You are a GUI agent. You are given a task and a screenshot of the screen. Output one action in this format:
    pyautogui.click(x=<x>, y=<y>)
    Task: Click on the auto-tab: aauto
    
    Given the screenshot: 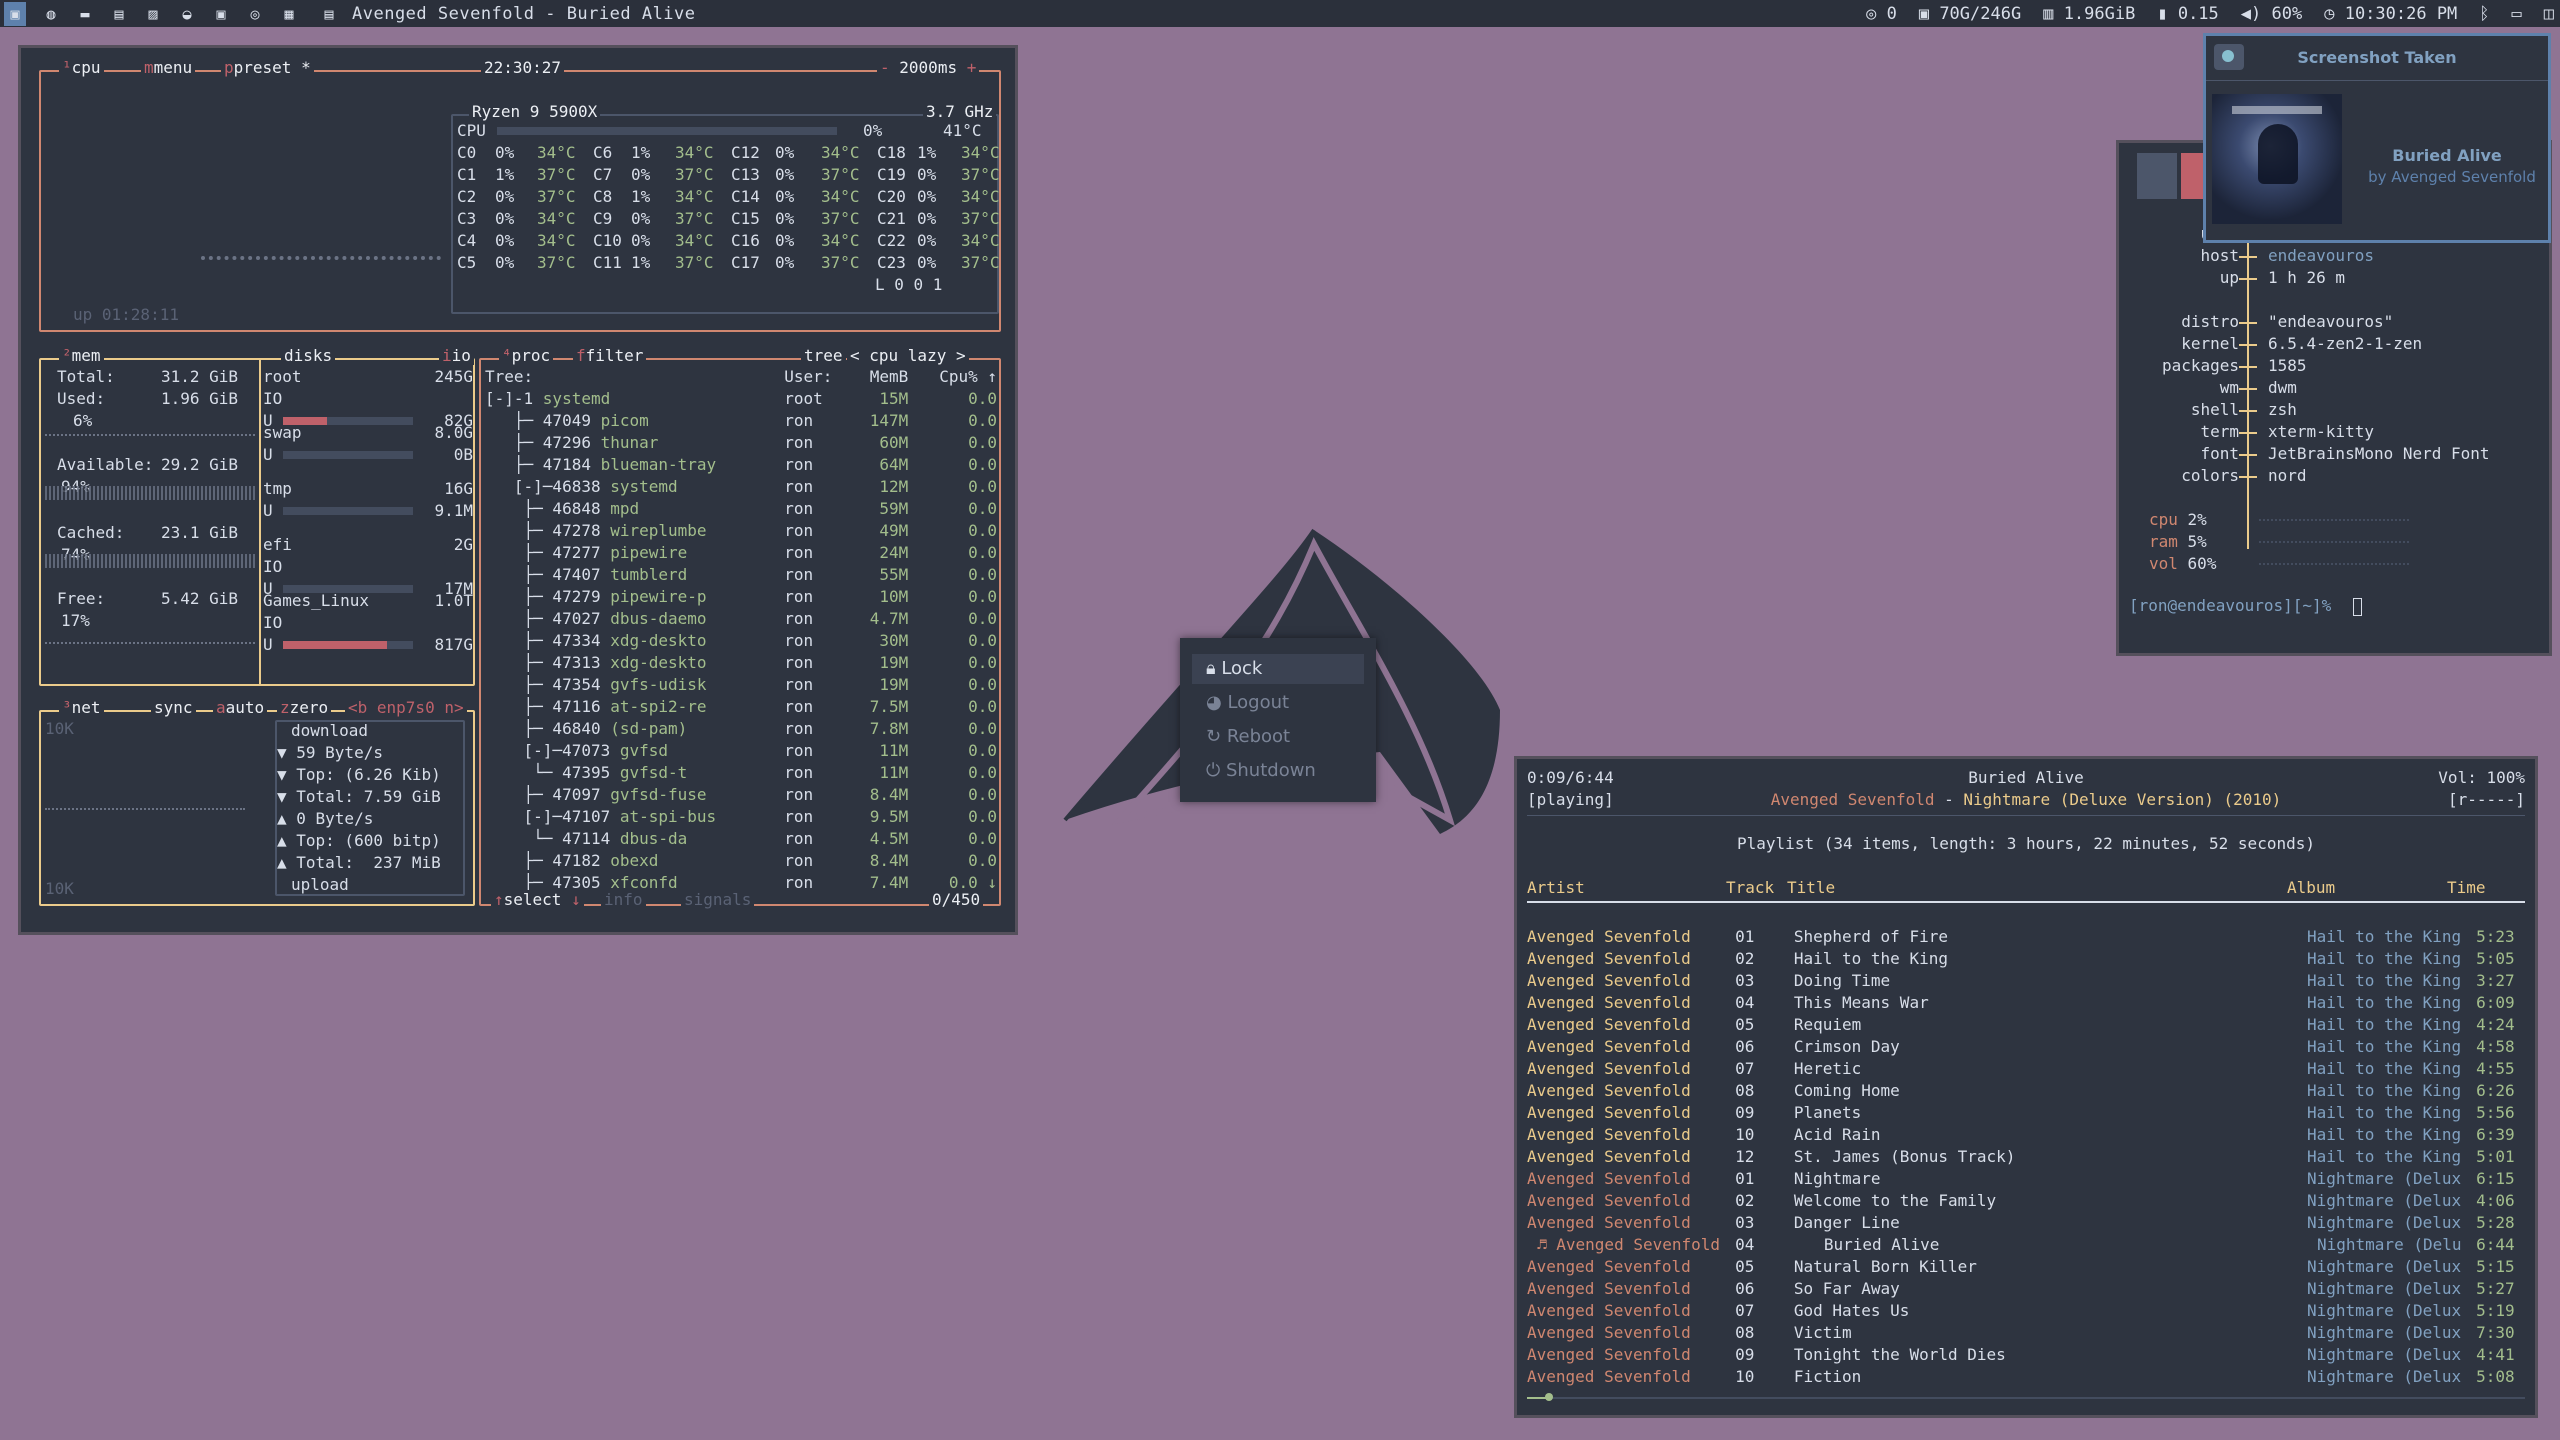 What is the action you would take?
    pyautogui.click(x=240, y=707)
    